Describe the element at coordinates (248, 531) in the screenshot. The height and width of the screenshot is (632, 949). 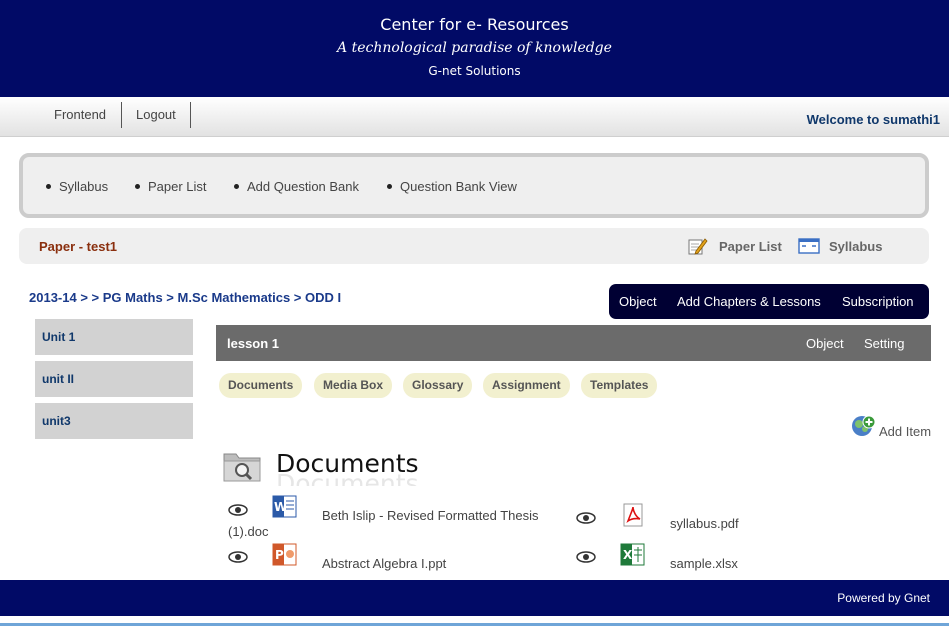
I see `file-name-continued: (1).doc` at that location.